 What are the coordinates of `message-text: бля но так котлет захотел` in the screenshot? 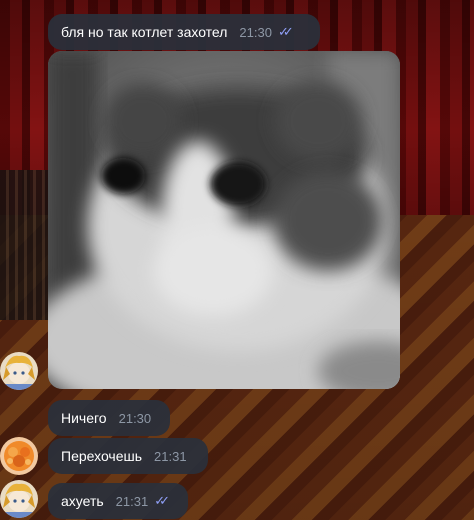 It's located at (144, 32).